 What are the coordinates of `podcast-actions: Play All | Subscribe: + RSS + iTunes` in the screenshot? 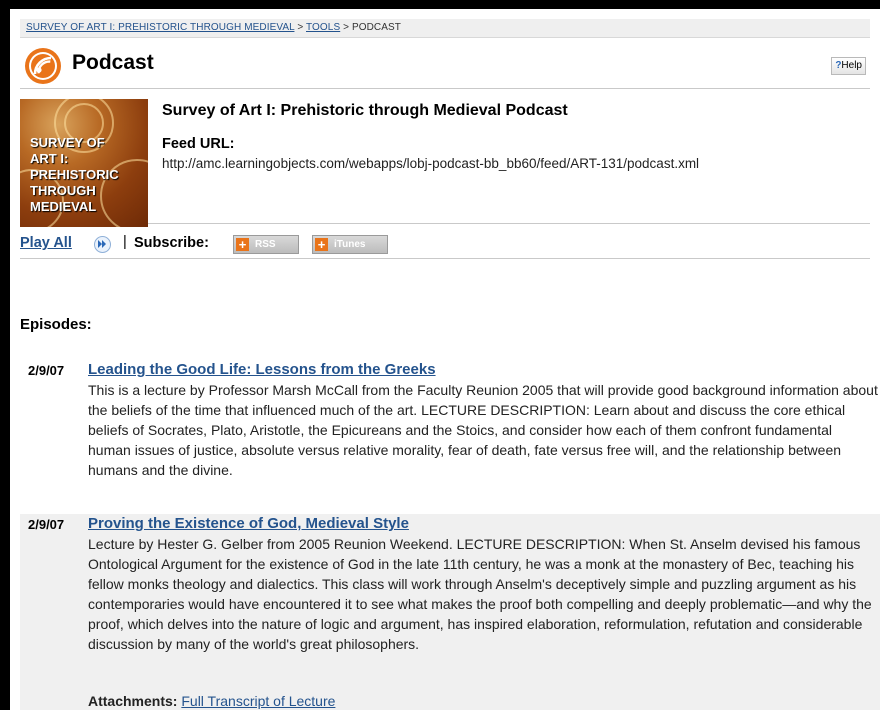 It's located at (445, 241).